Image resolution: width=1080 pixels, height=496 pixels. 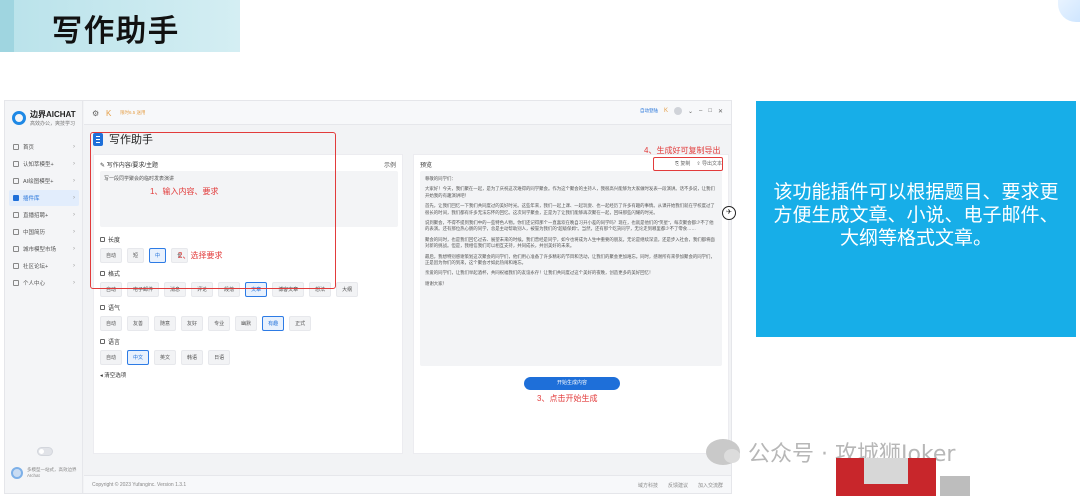 I want to click on sidebar-item-label: 插件库, so click(x=31, y=199).